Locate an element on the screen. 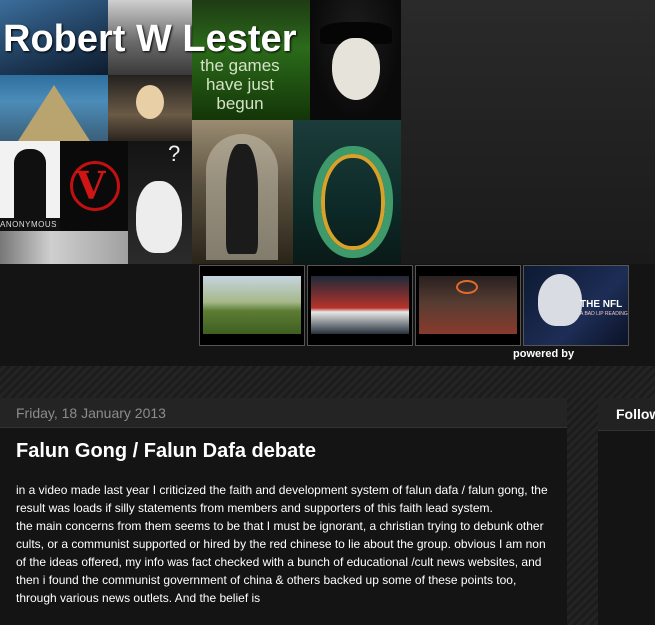  collage-angel-statue-image is located at coordinates (242, 192).